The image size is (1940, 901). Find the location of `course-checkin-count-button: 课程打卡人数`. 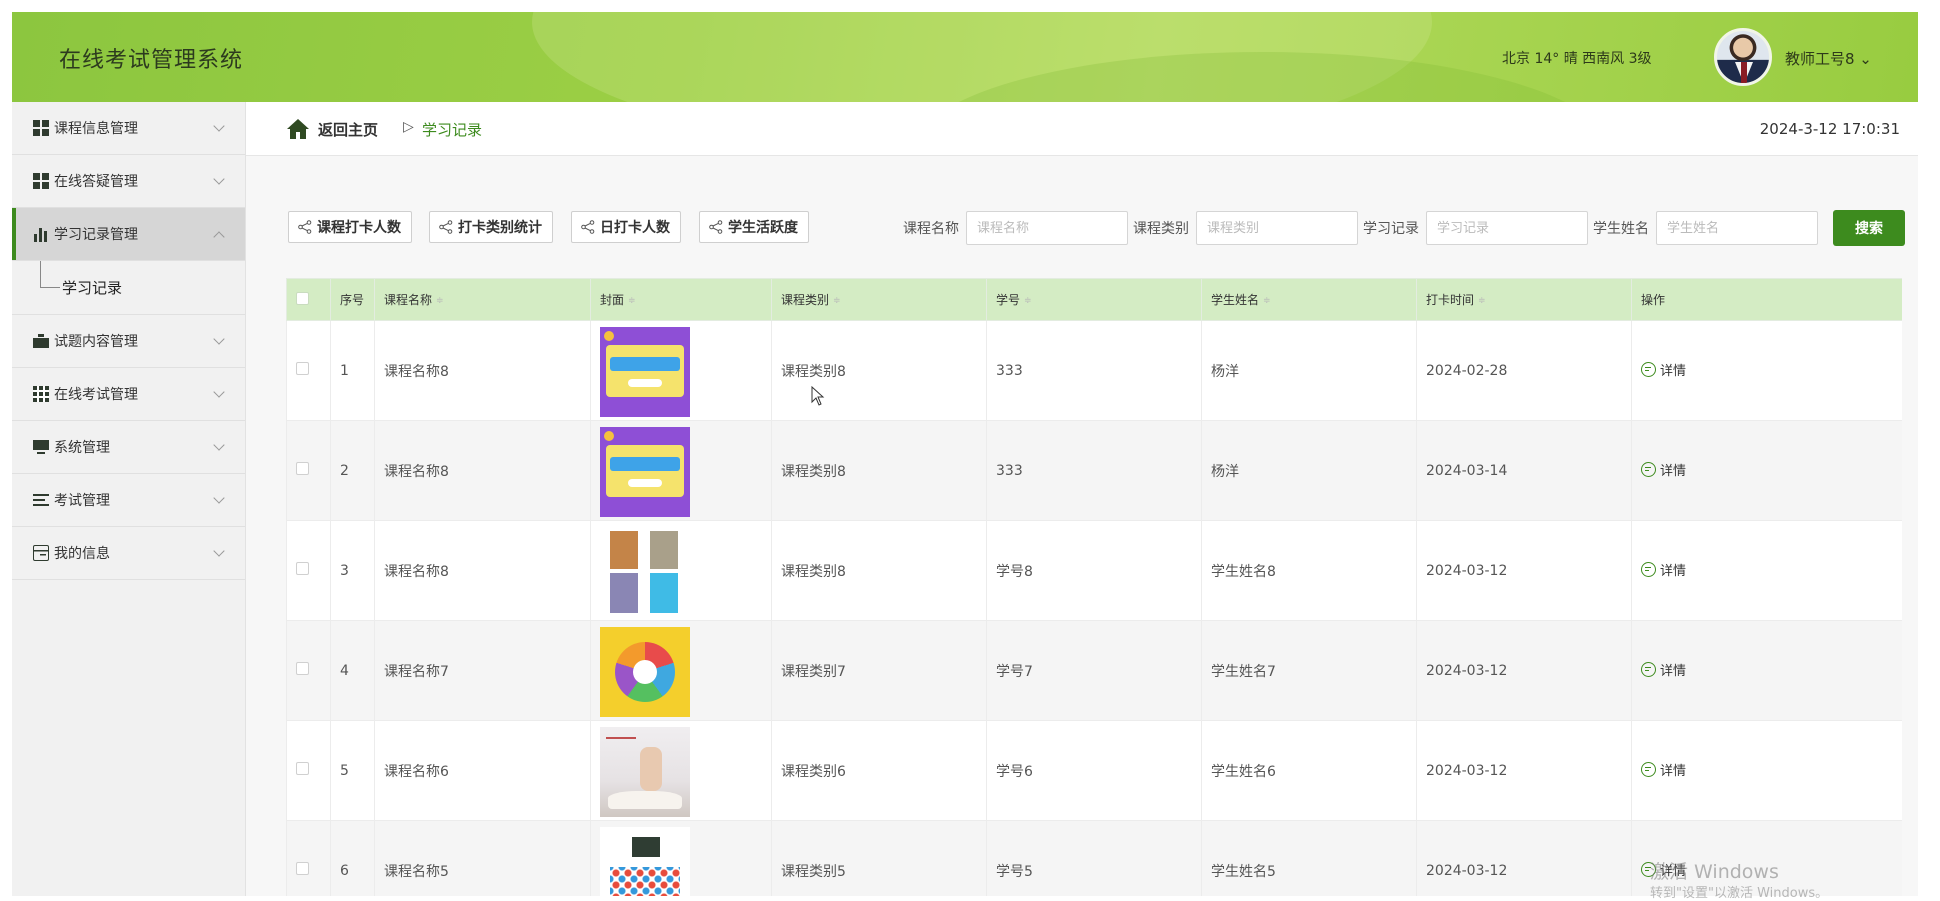

course-checkin-count-button: 课程打卡人数 is located at coordinates (350, 227).